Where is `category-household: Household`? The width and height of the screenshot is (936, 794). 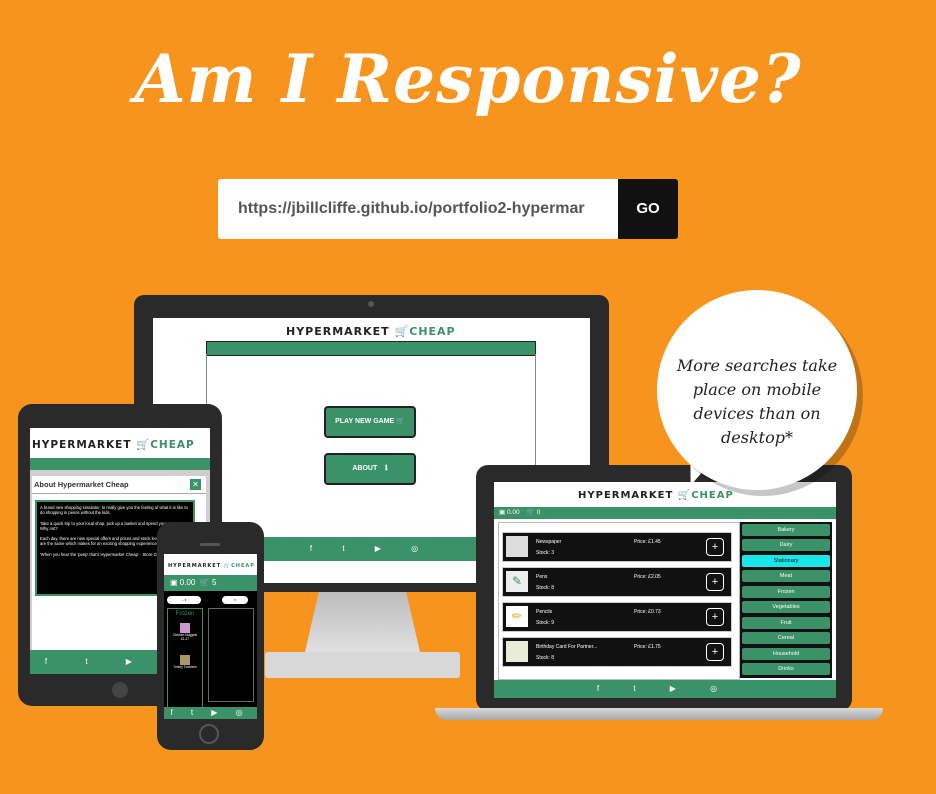
category-household: Household is located at coordinates (786, 654).